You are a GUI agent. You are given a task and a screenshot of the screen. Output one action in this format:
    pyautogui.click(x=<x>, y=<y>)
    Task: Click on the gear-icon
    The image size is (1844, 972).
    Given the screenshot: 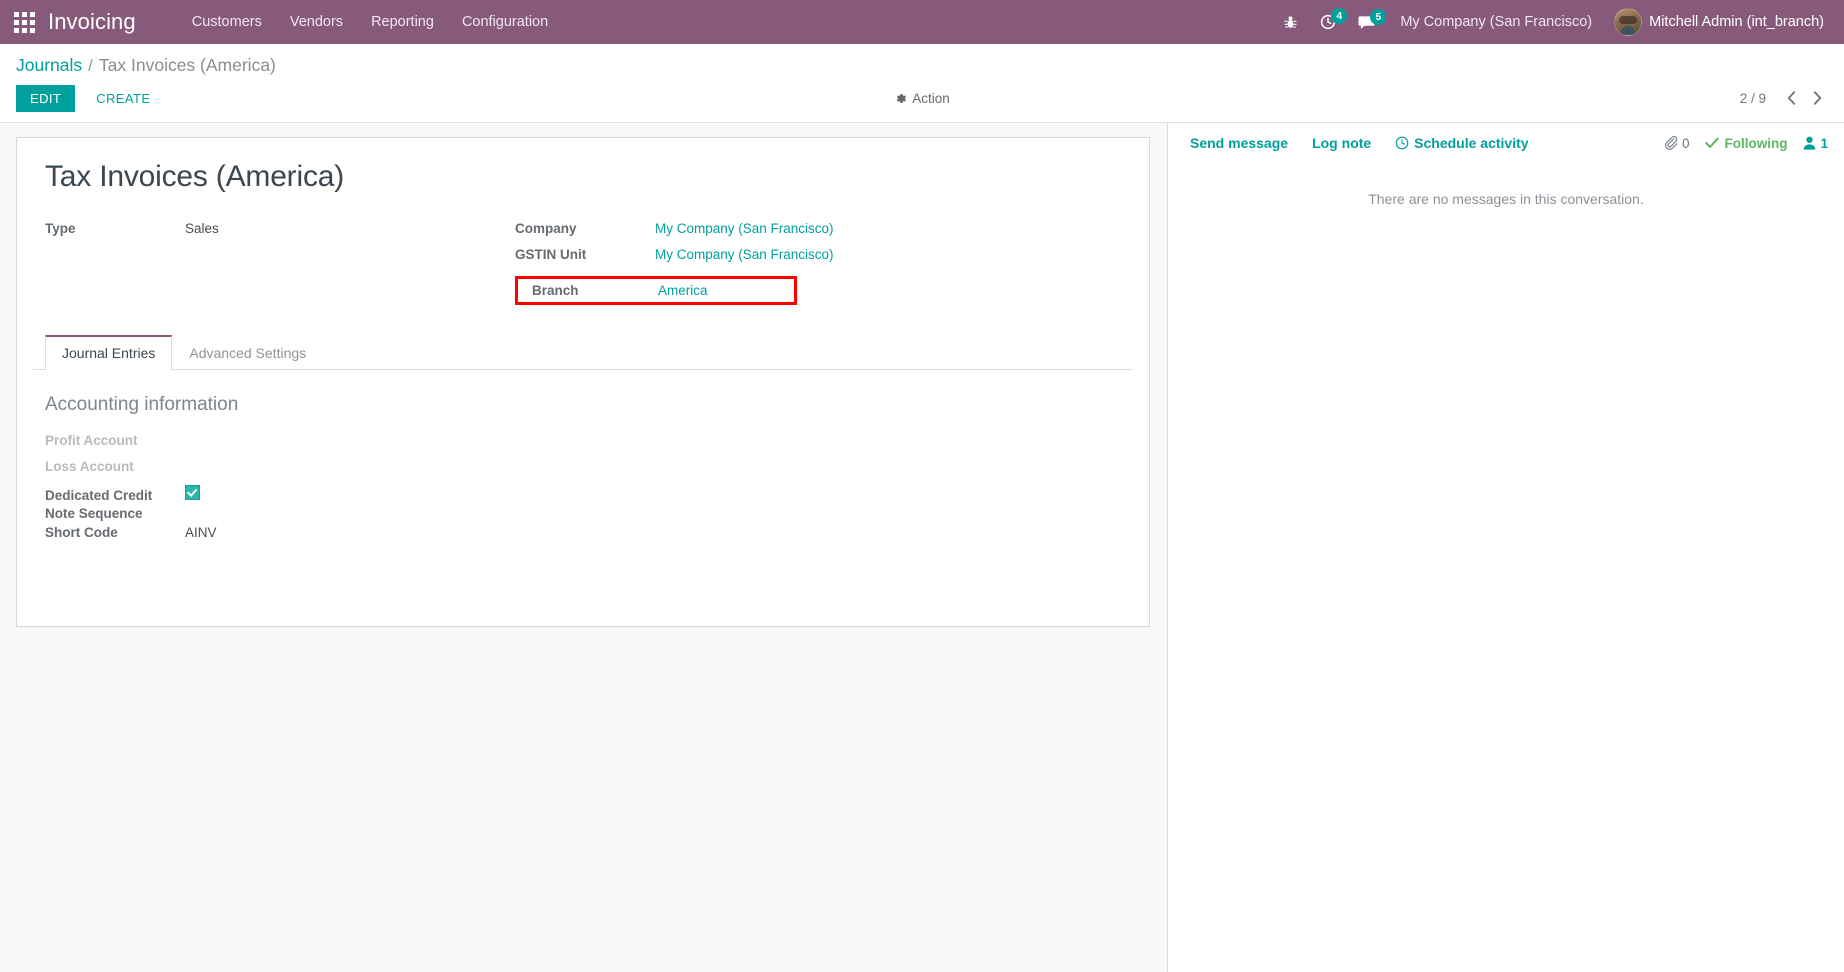 What is the action you would take?
    pyautogui.click(x=901, y=98)
    